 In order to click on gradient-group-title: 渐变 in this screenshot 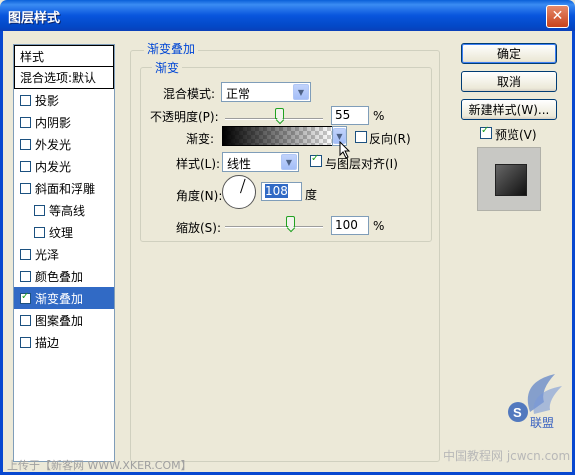, I will do `click(167, 67)`.